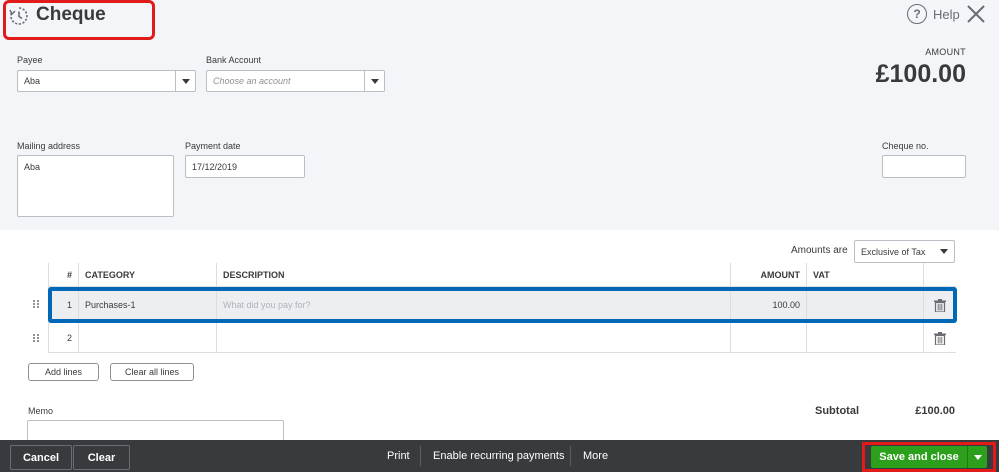 This screenshot has width=999, height=472. Describe the element at coordinates (768, 304) in the screenshot. I see `amount-cell: 100.00` at that location.